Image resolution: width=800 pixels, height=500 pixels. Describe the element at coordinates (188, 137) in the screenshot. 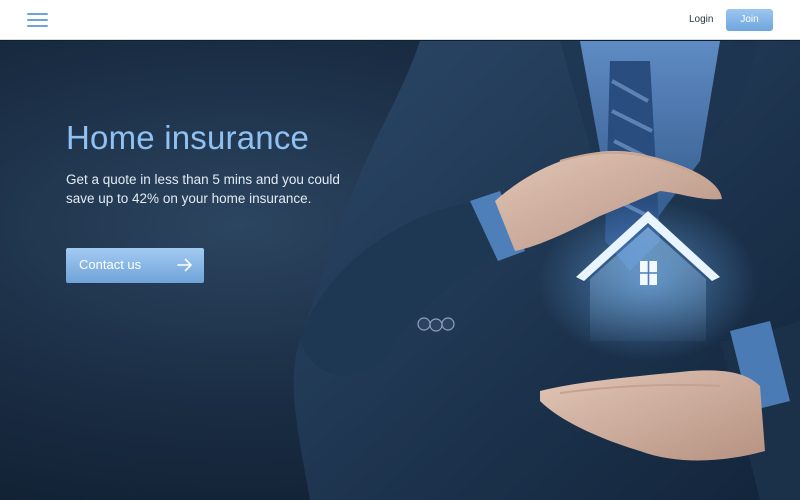

I see `page-title: Home insurance` at that location.